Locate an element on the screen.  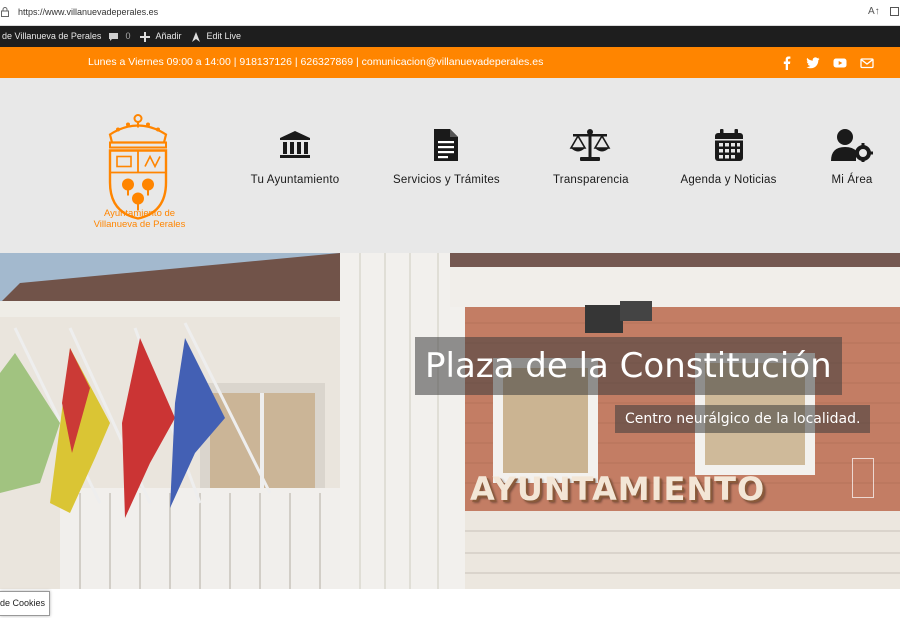
logo-line-2: Villanueva de Perales is located at coordinates (139, 224).